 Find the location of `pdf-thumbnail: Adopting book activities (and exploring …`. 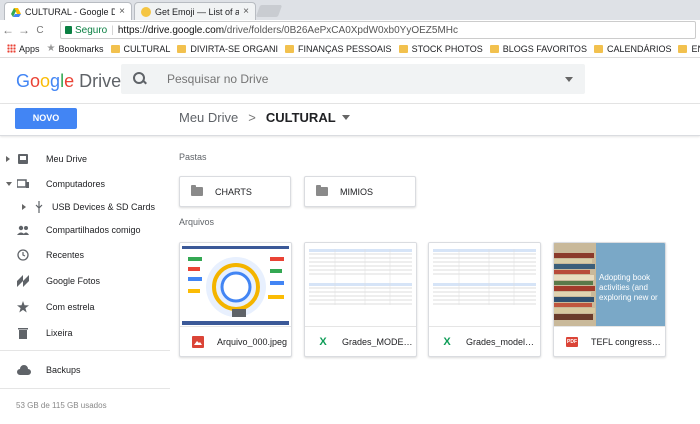

pdf-thumbnail: Adopting book activities (and exploring … is located at coordinates (609, 285).